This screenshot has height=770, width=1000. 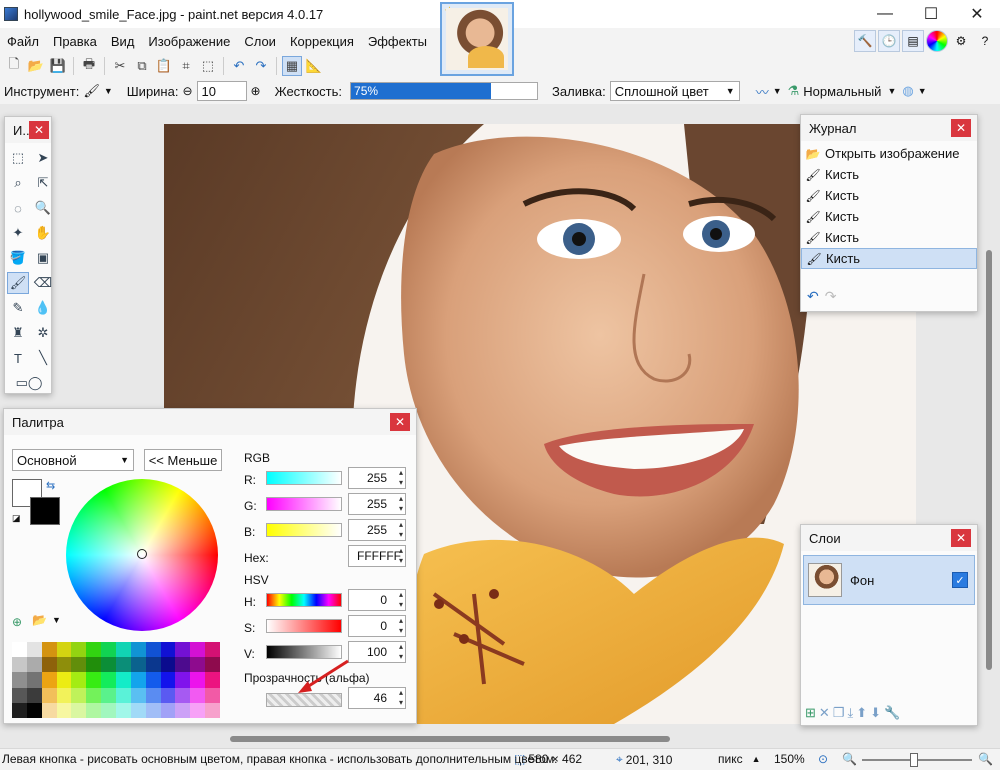 I want to click on color-picker-icon: 💧, so click(x=43, y=308).